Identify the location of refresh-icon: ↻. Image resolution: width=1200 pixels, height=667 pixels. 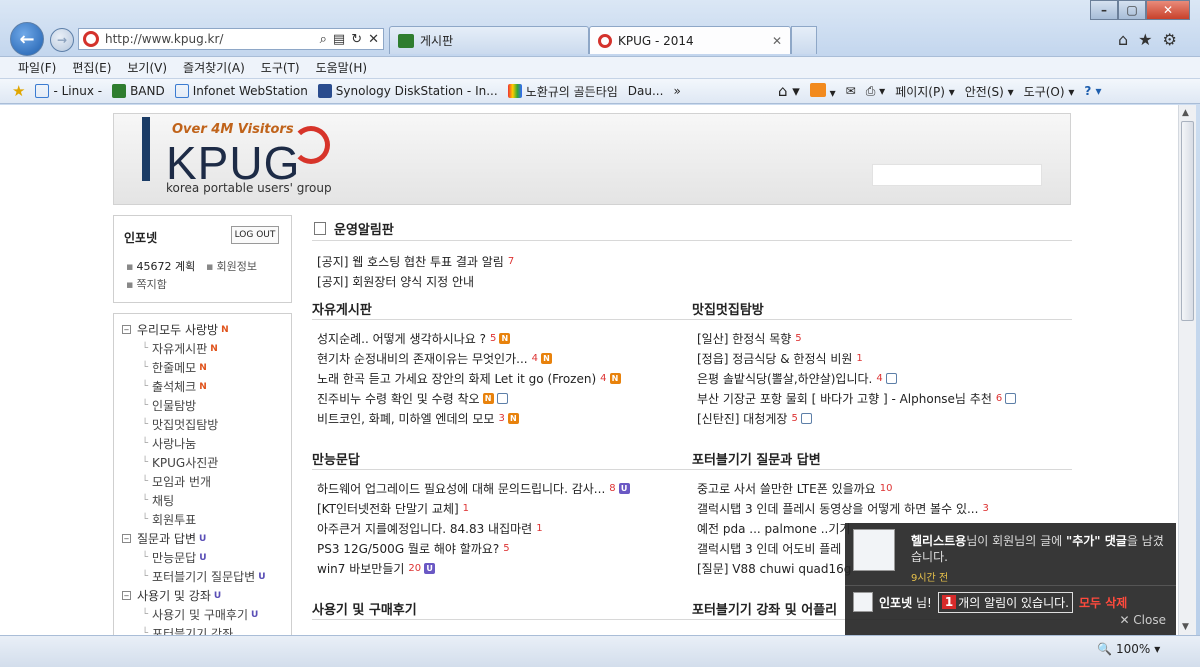
(356, 39).